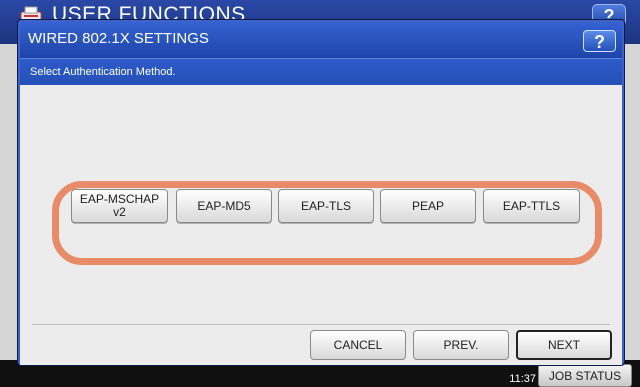  Describe the element at coordinates (119, 206) in the screenshot. I see `method-eap-mschapv2-button: EAP-MSCHAP v2` at that location.